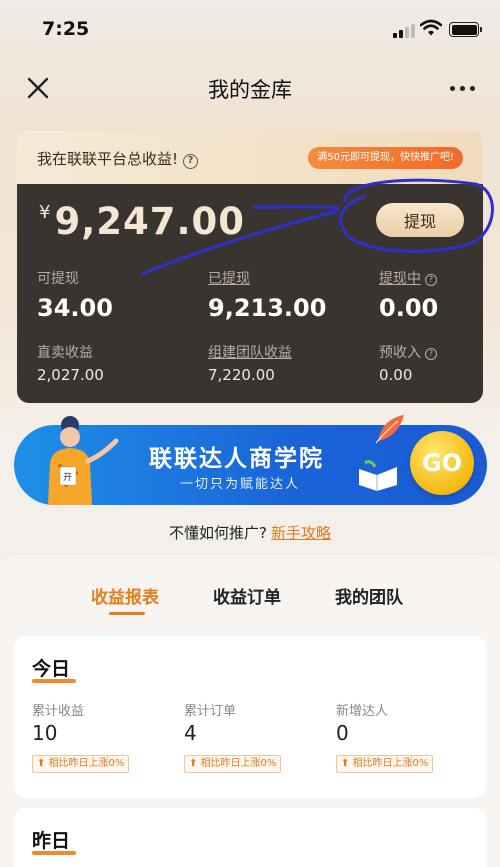 The height and width of the screenshot is (867, 500). Describe the element at coordinates (267, 308) in the screenshot. I see `stat-value: 9,213.00` at that location.